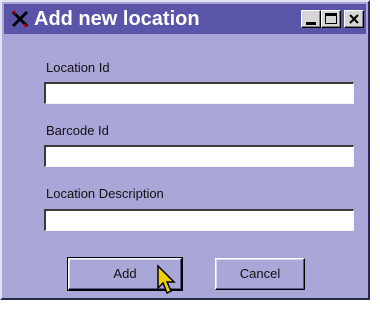 This screenshot has width=380, height=320. I want to click on minimize-icon, so click(311, 23).